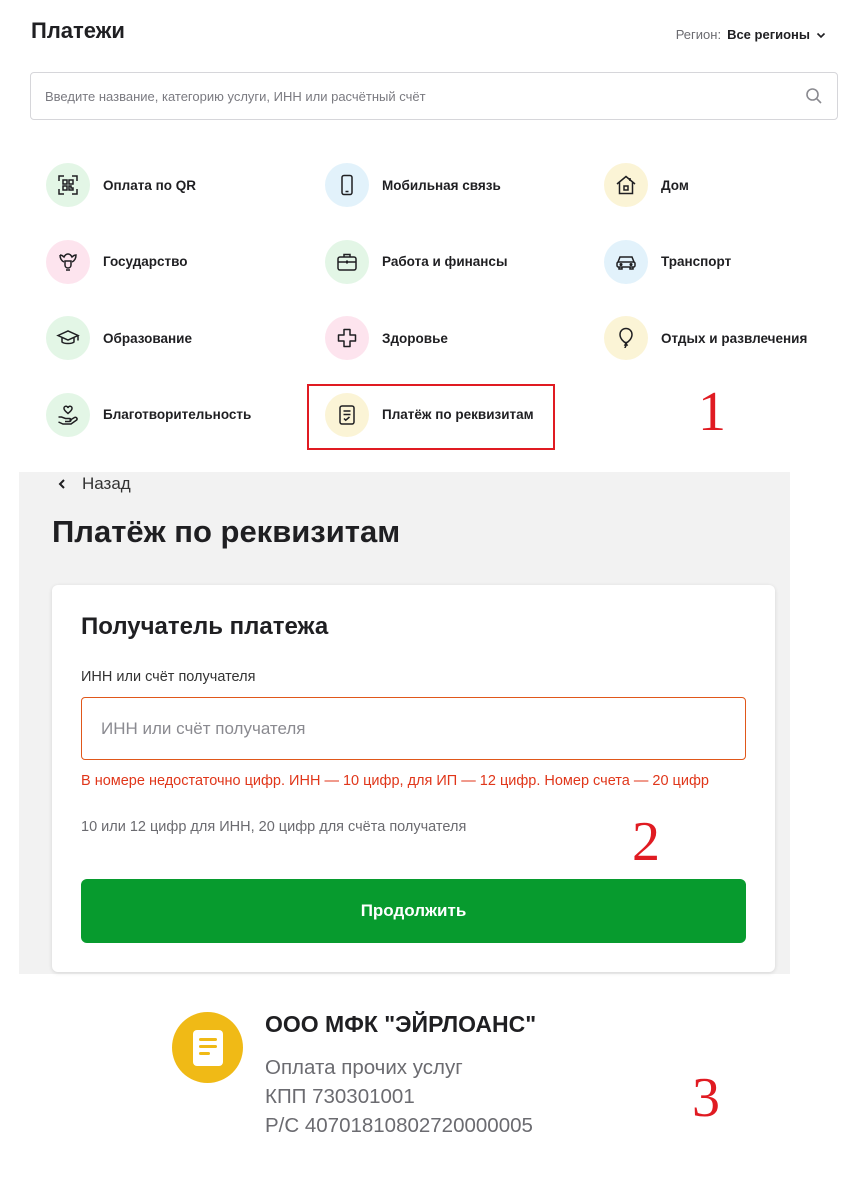  What do you see at coordinates (431, 417) in the screenshot?
I see `highlight-frame` at bounding box center [431, 417].